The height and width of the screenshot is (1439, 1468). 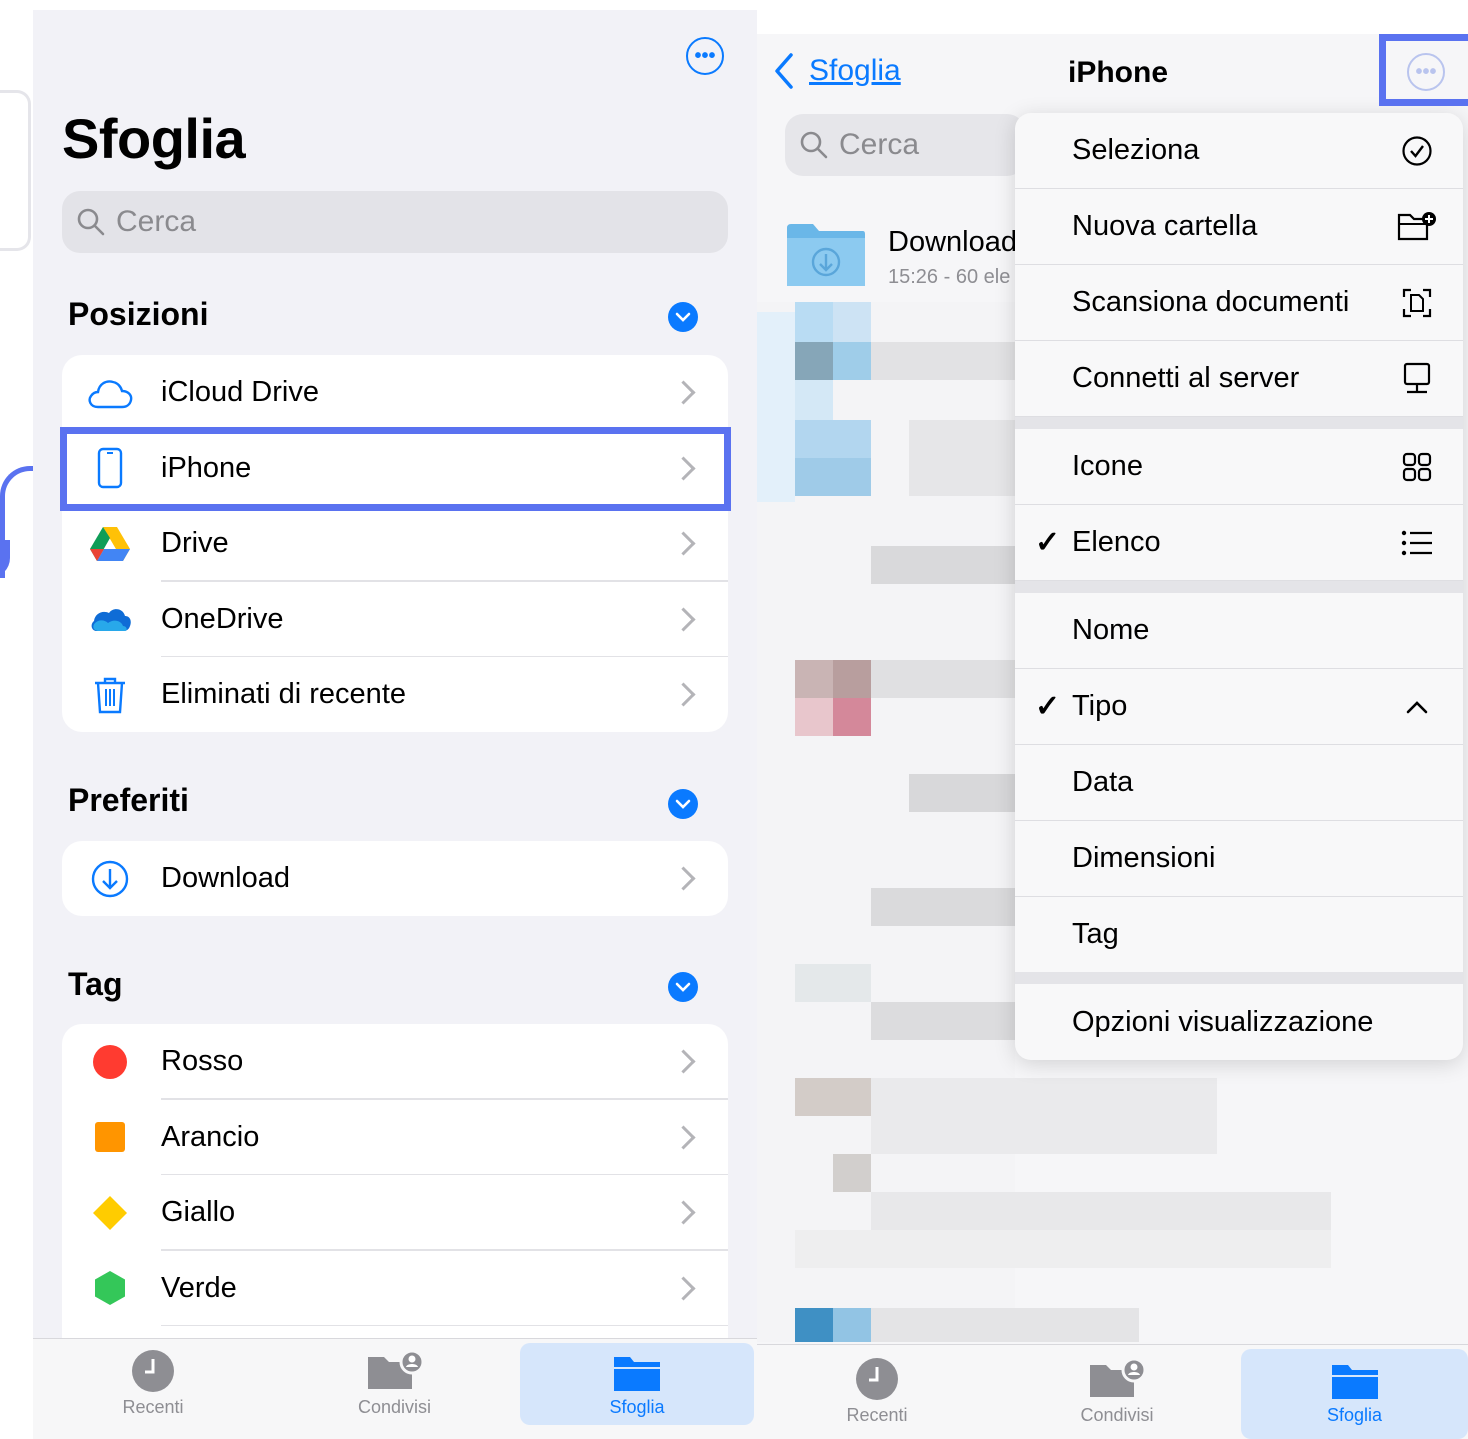 I want to click on menu-item-scan-documents: Scansiona documenti, so click(x=1239, y=303).